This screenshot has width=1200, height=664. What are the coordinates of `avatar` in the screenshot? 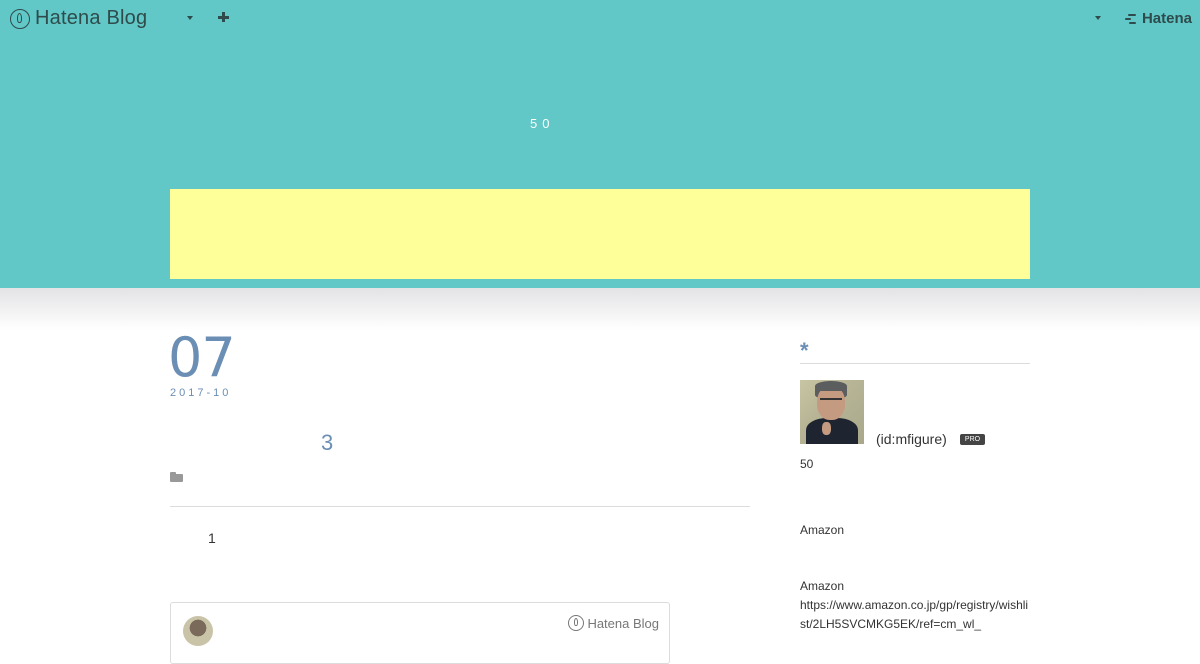 It's located at (198, 631).